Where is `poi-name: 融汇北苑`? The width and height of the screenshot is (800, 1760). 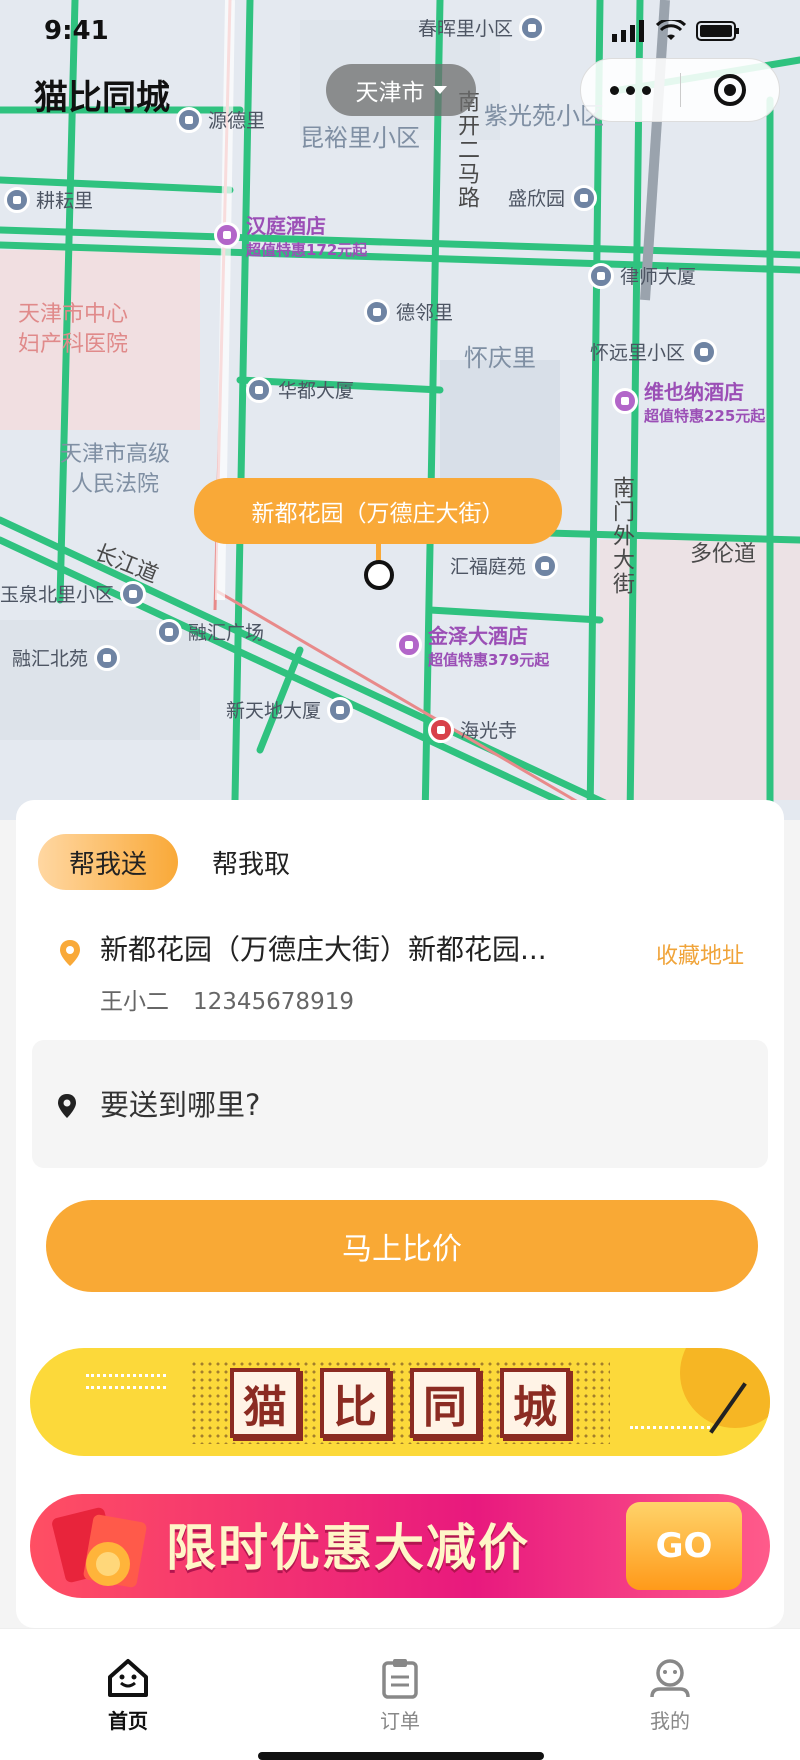 poi-name: 融汇北苑 is located at coordinates (50, 659).